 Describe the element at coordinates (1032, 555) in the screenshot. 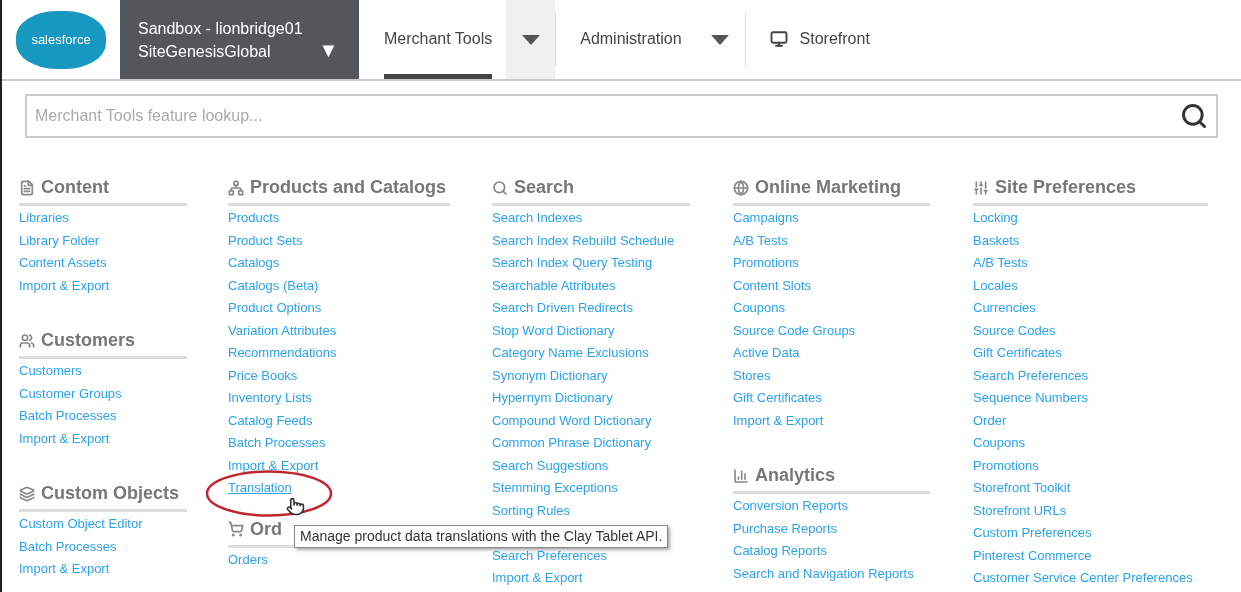

I see `menu-link: Pinterest Commerce` at that location.